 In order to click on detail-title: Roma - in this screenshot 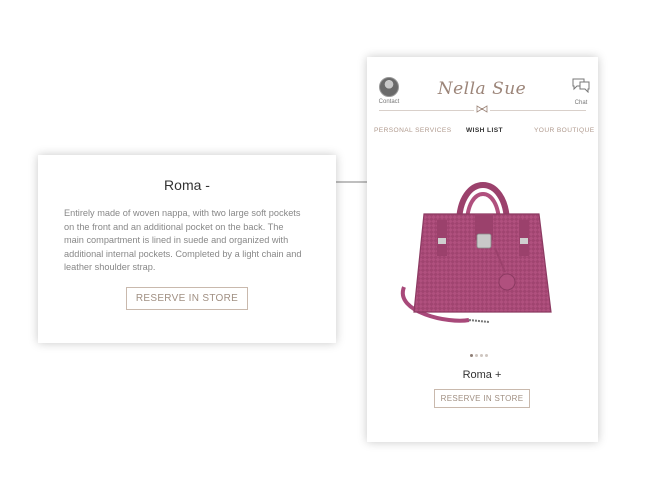, I will do `click(187, 185)`.